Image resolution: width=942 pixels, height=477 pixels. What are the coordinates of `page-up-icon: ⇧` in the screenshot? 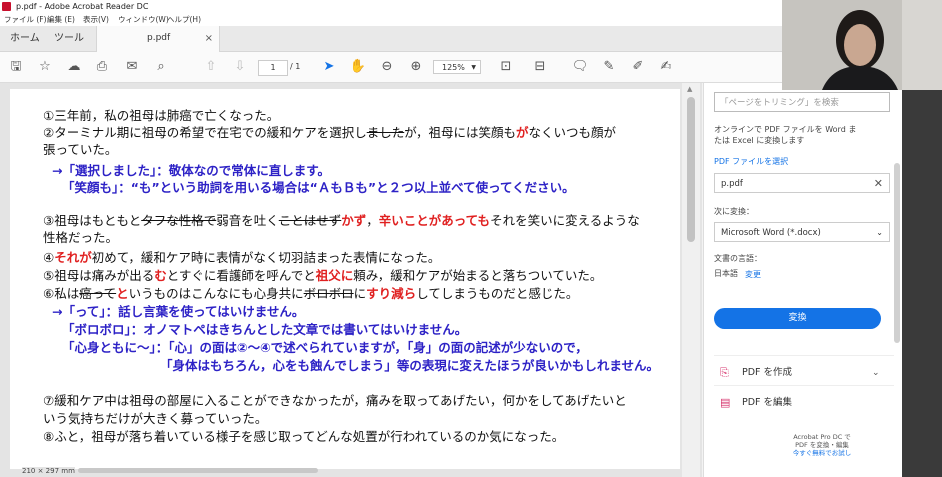 It's located at (211, 67).